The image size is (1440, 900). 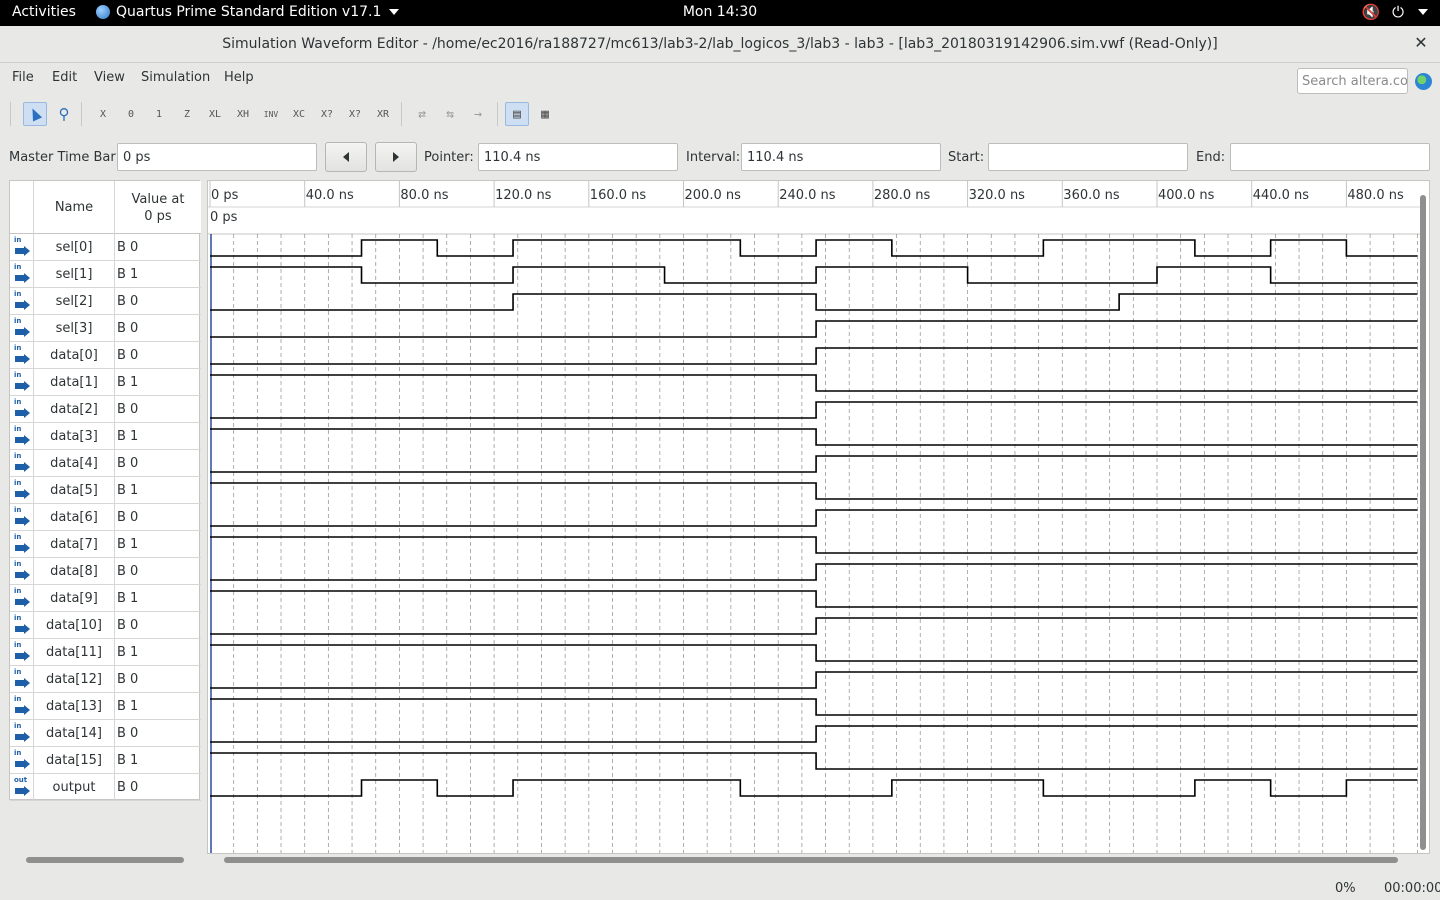 What do you see at coordinates (74, 247) in the screenshot?
I see `signal-name: sel[0]` at bounding box center [74, 247].